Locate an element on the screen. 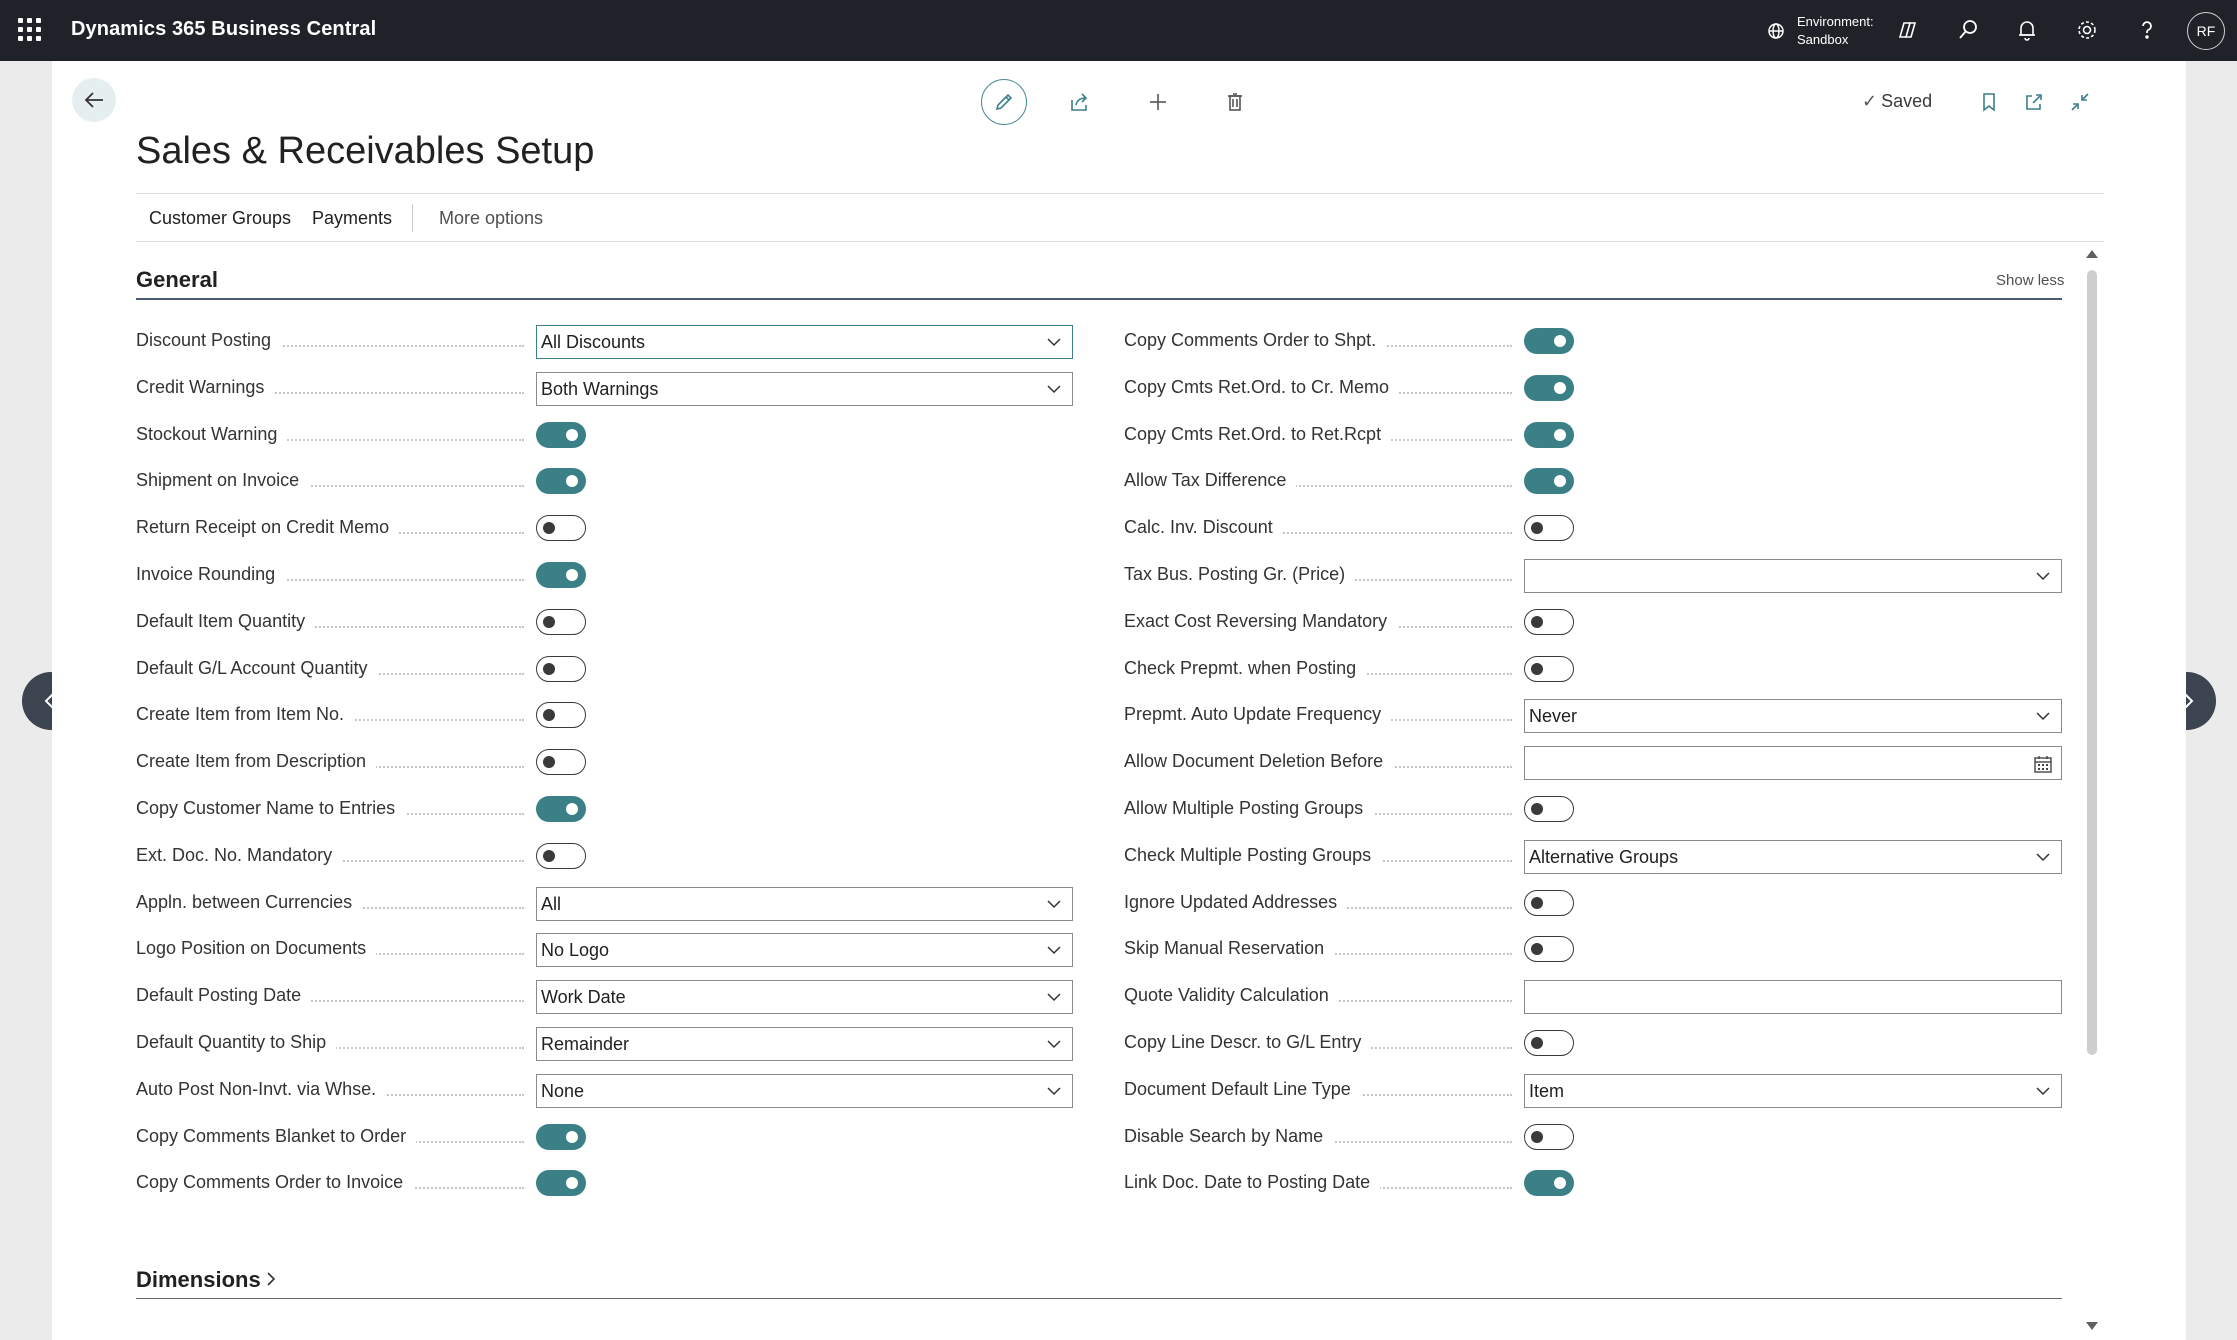 Image resolution: width=2237 pixels, height=1340 pixels. action-separator is located at coordinates (412, 218).